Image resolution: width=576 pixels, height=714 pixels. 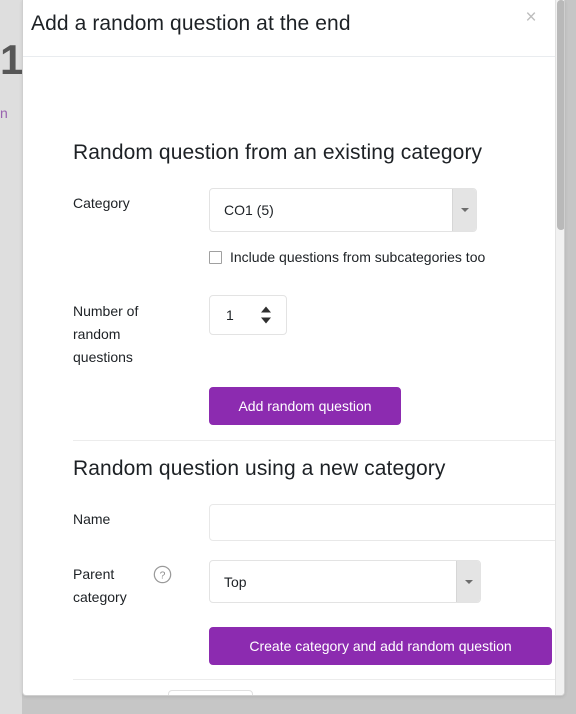 What do you see at coordinates (92, 519) in the screenshot?
I see `name-label: Name` at bounding box center [92, 519].